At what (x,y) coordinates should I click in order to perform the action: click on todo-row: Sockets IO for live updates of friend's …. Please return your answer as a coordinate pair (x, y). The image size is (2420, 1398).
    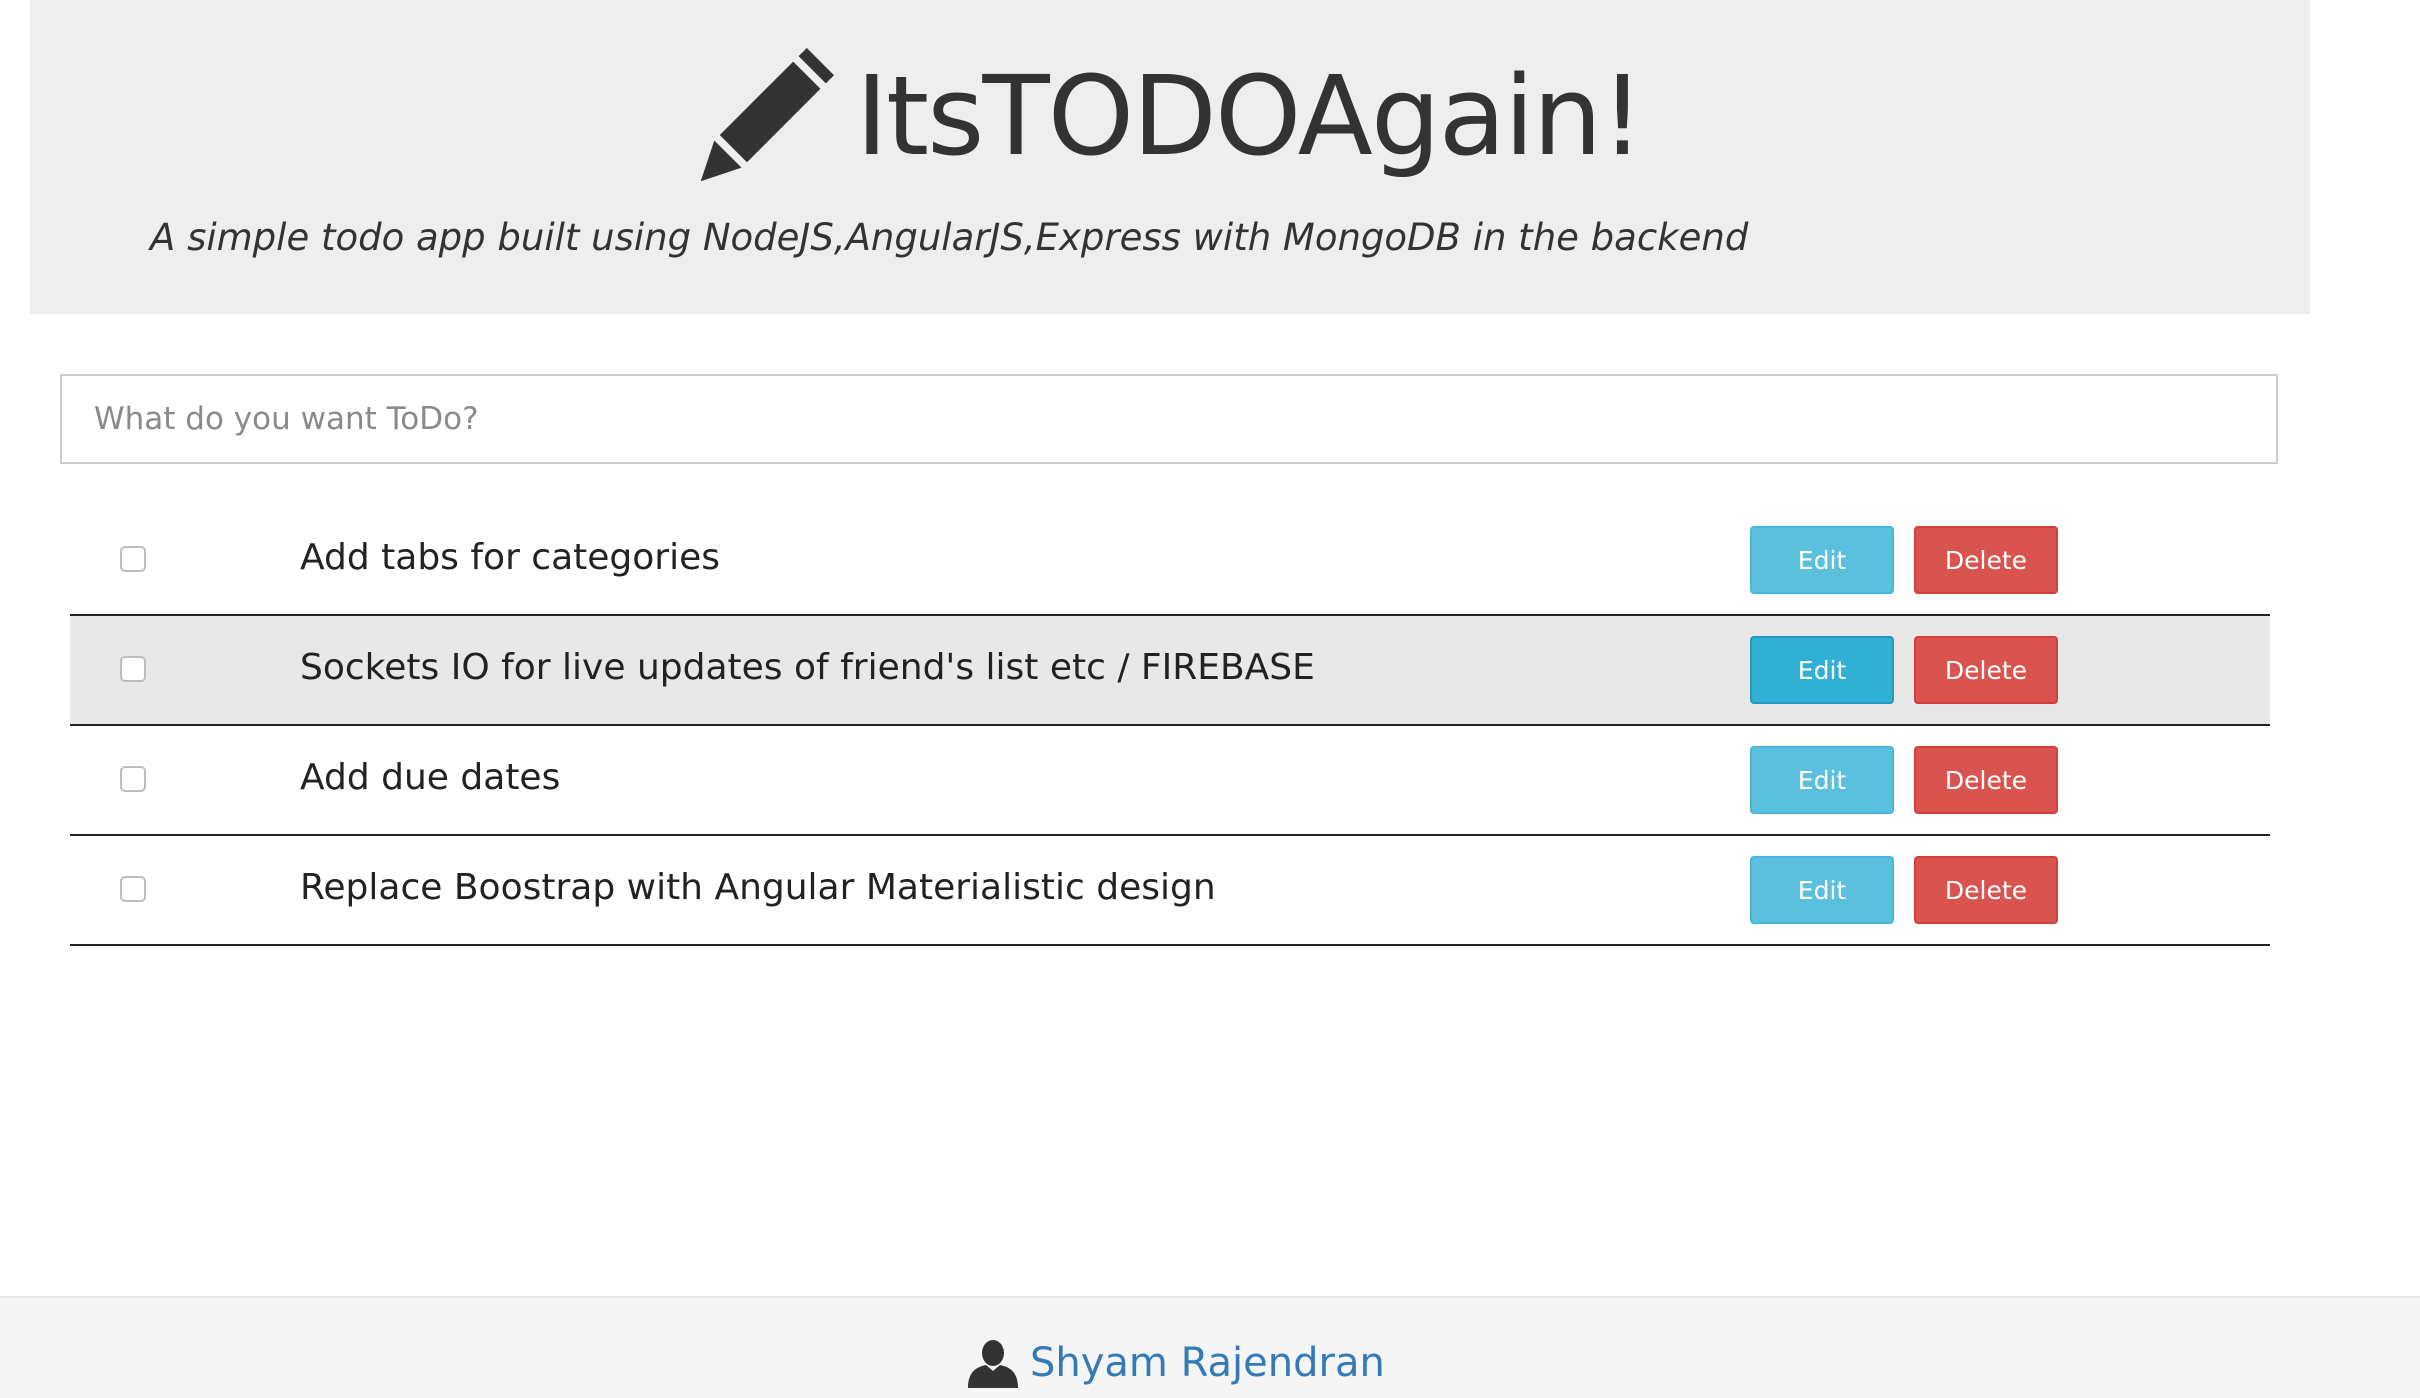
    Looking at the image, I should click on (1170, 671).